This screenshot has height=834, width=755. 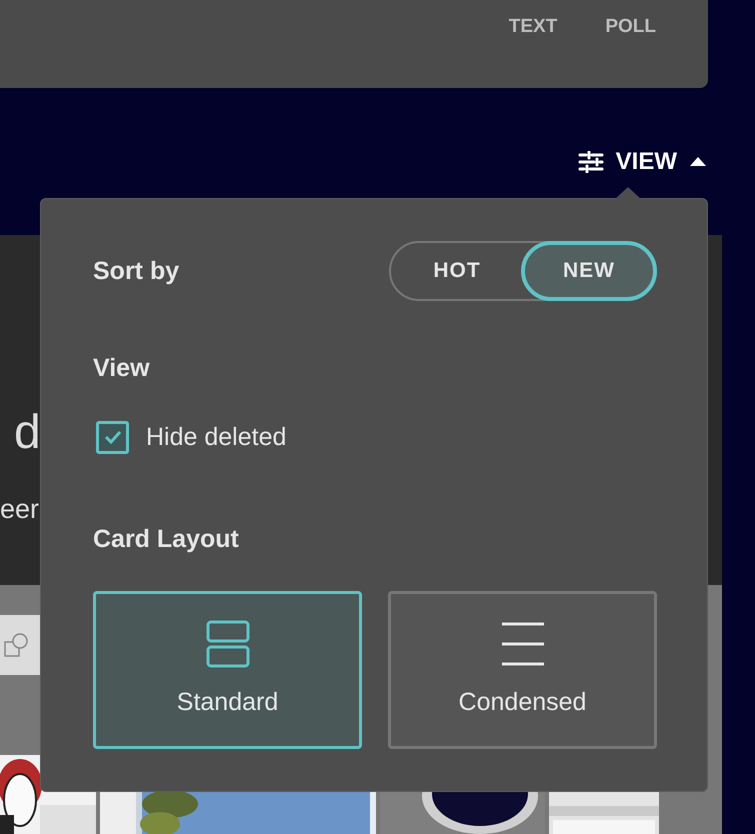 I want to click on checkbox-label: Hide deleted, so click(x=216, y=437).